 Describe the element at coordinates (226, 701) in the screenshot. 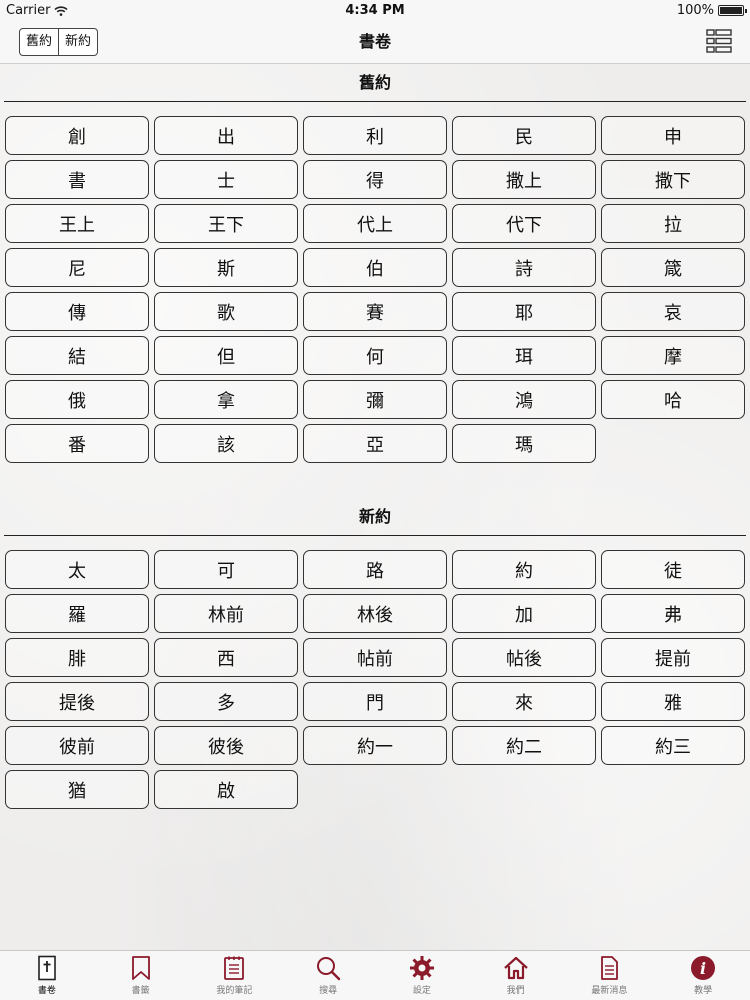

I see `new-testament-book-button: 多` at that location.